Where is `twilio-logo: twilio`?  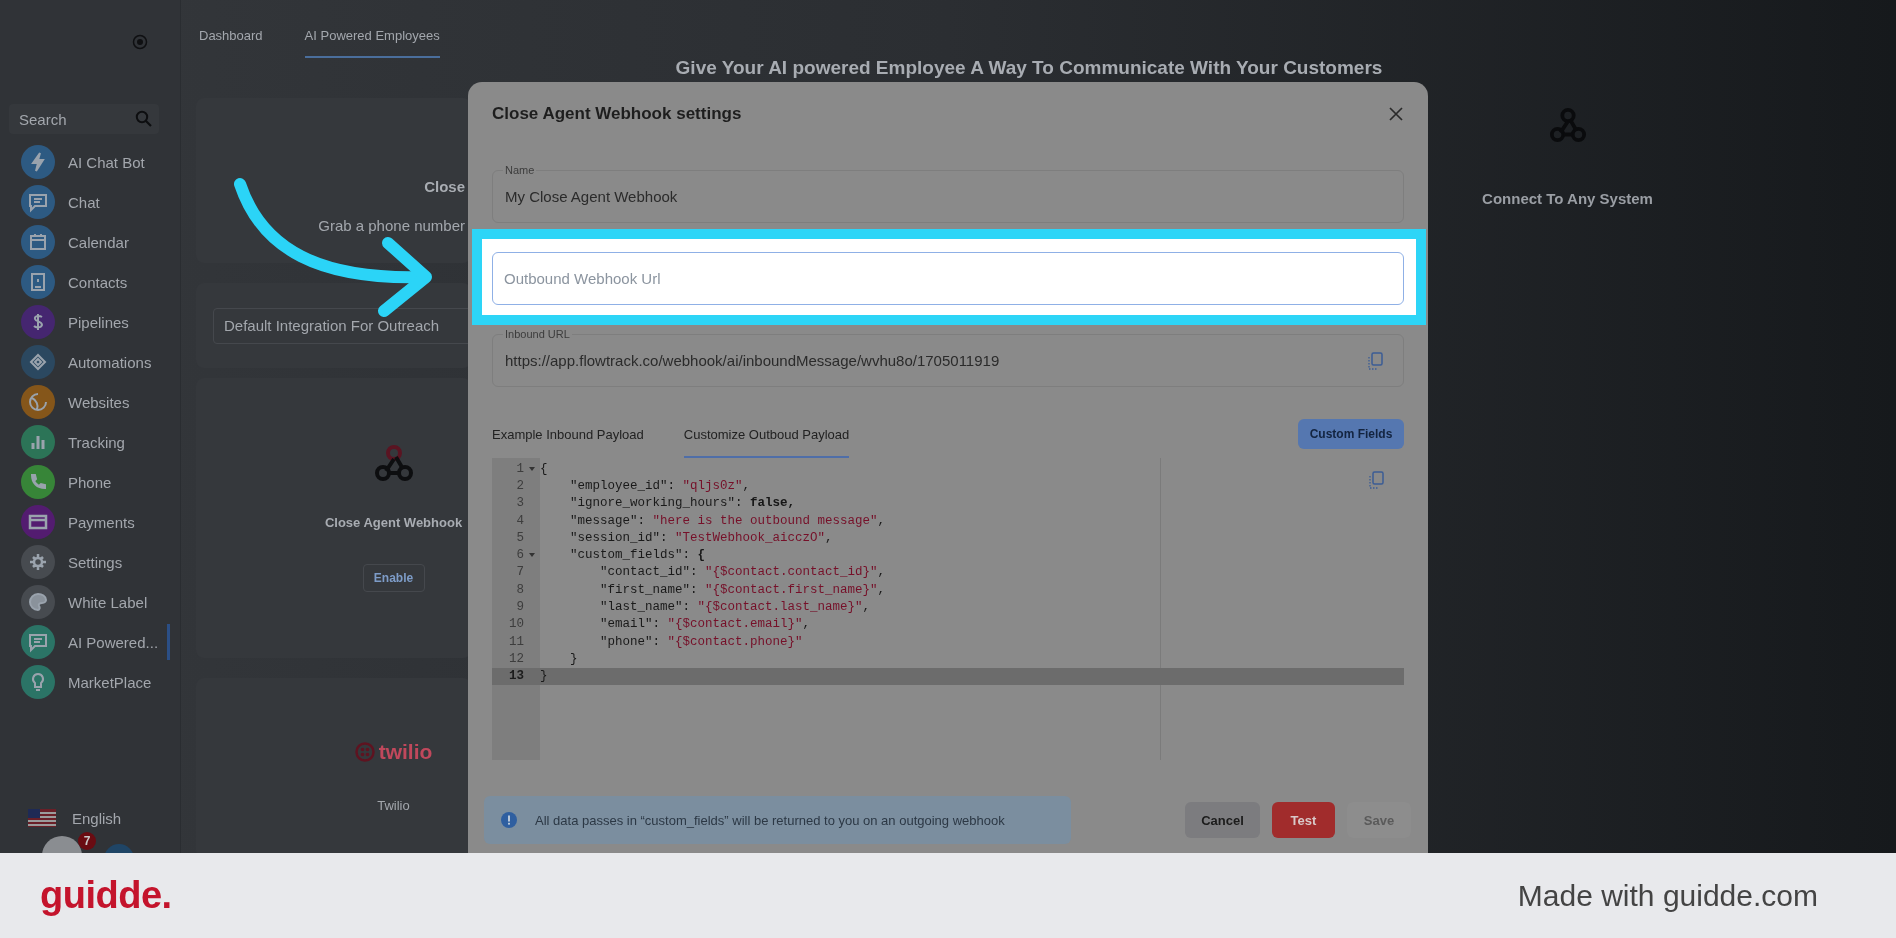
twilio-logo: twilio is located at coordinates (405, 752).